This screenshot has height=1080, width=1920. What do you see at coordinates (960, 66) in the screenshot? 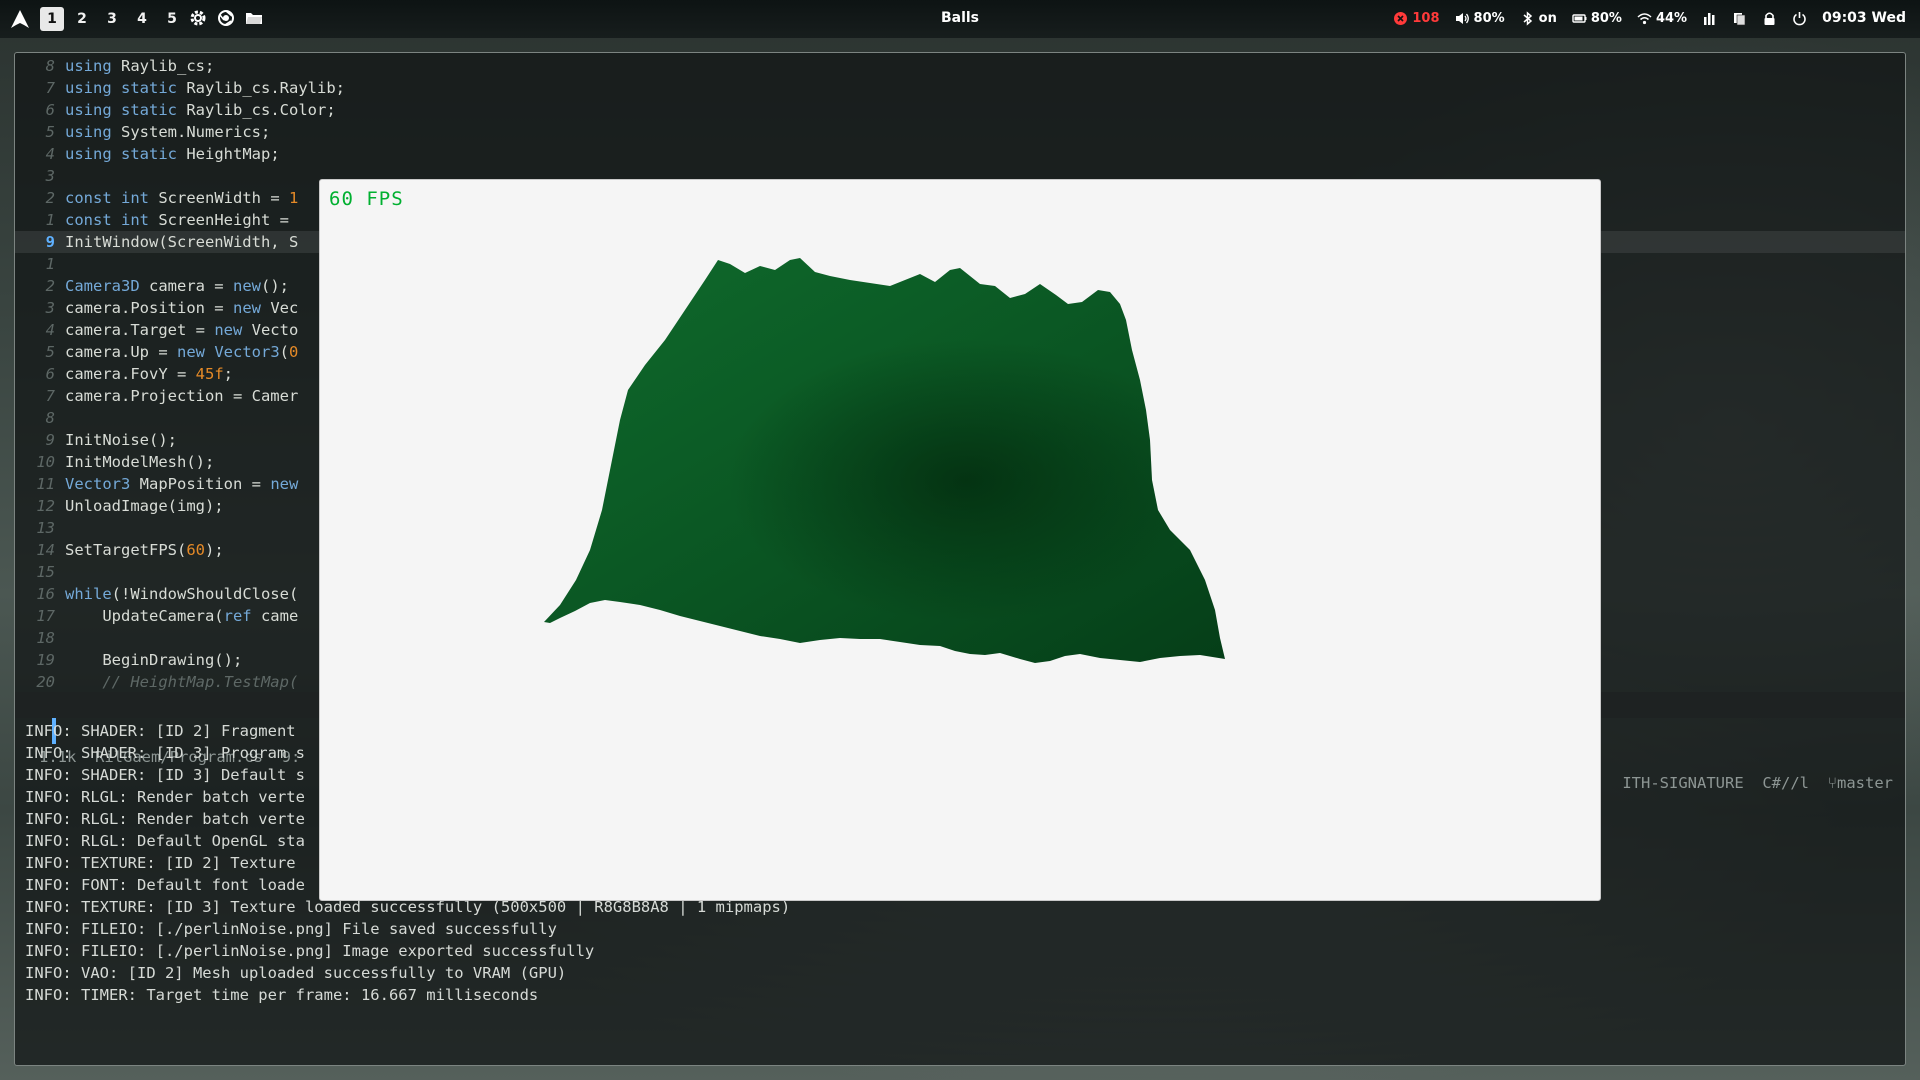
I see `code-line: 8 using Raylib_cs;` at bounding box center [960, 66].